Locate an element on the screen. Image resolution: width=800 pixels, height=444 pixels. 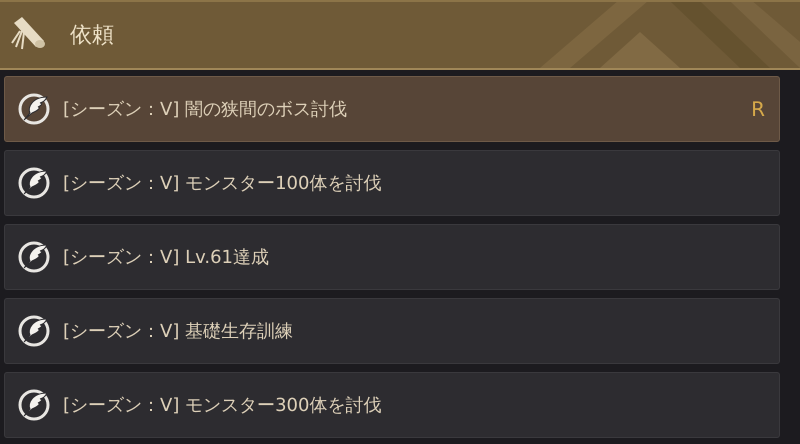
quest-label: [シーズン：V] モンスター300体を討伐 is located at coordinates (222, 405).